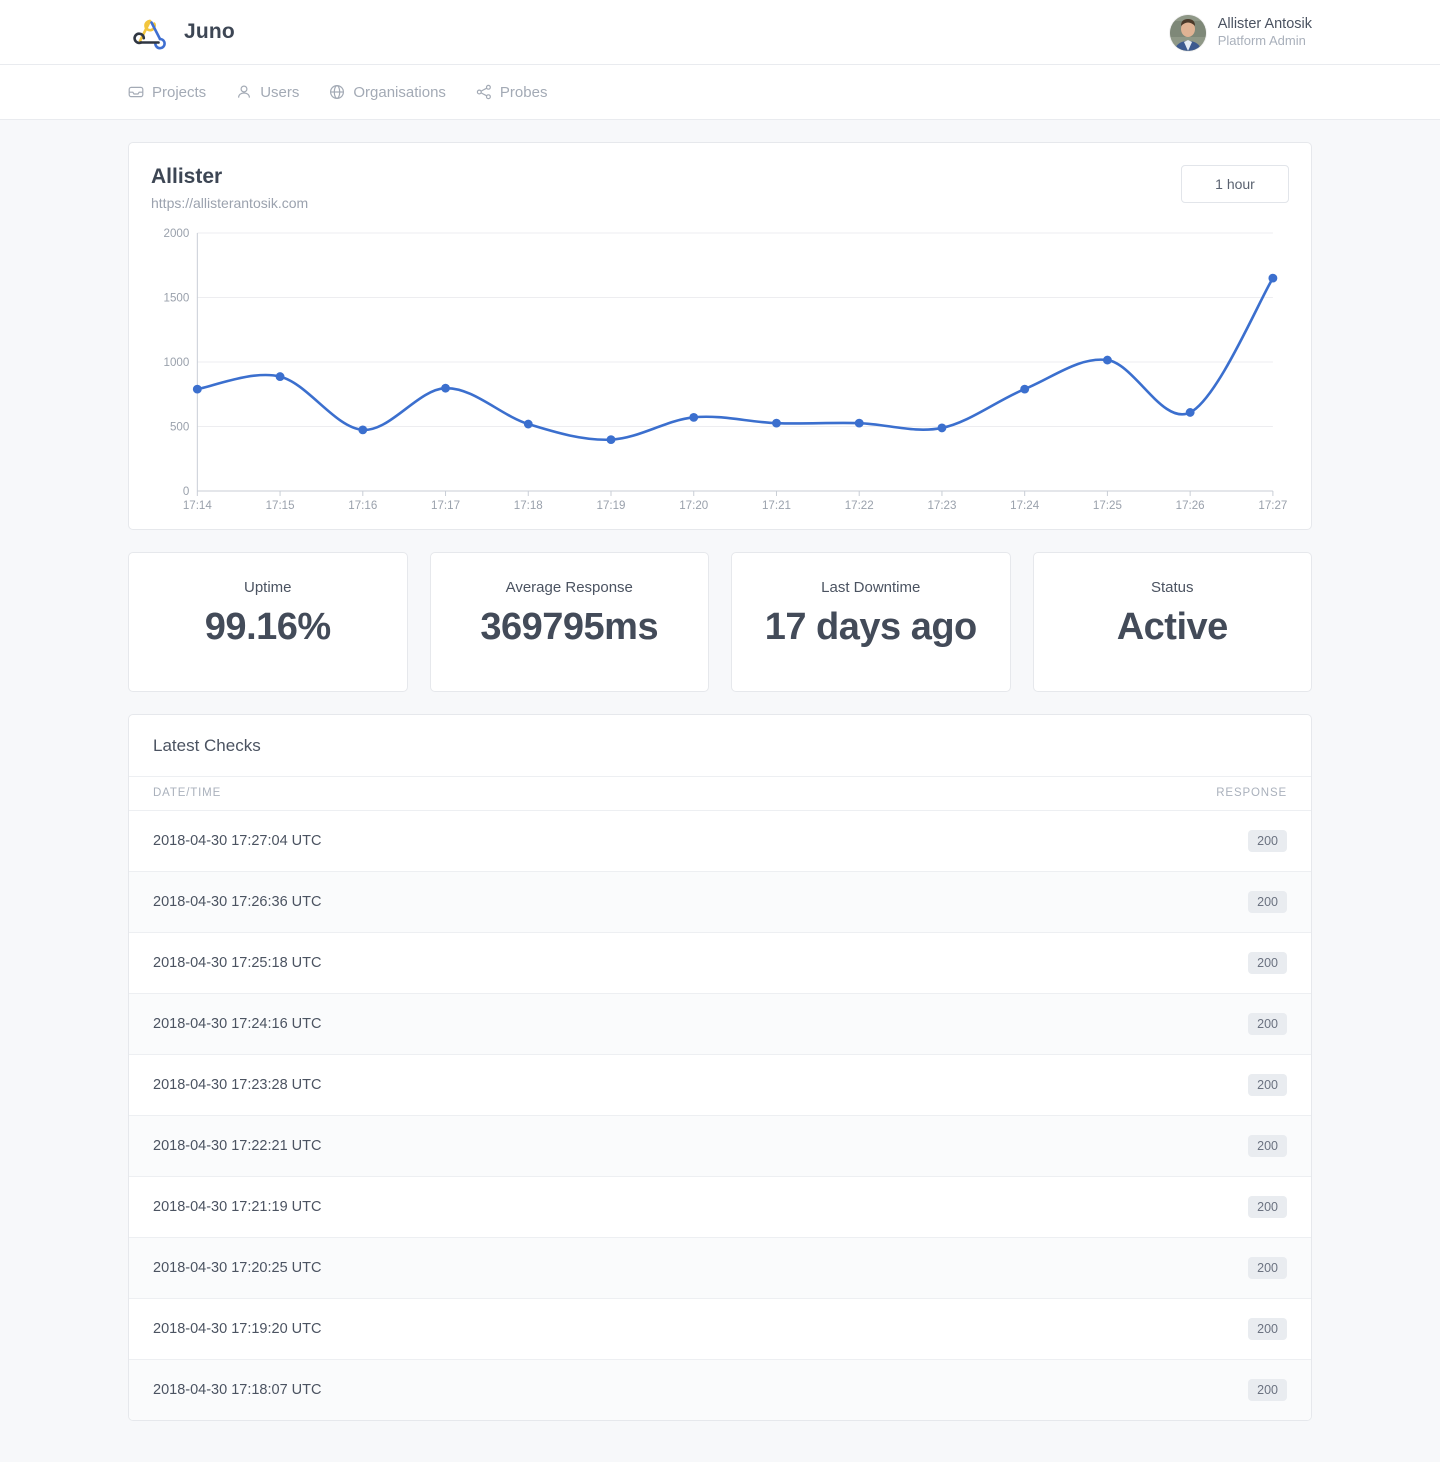 Image resolution: width=1440 pixels, height=1462 pixels. I want to click on time-range-value: 1 hour, so click(1235, 184).